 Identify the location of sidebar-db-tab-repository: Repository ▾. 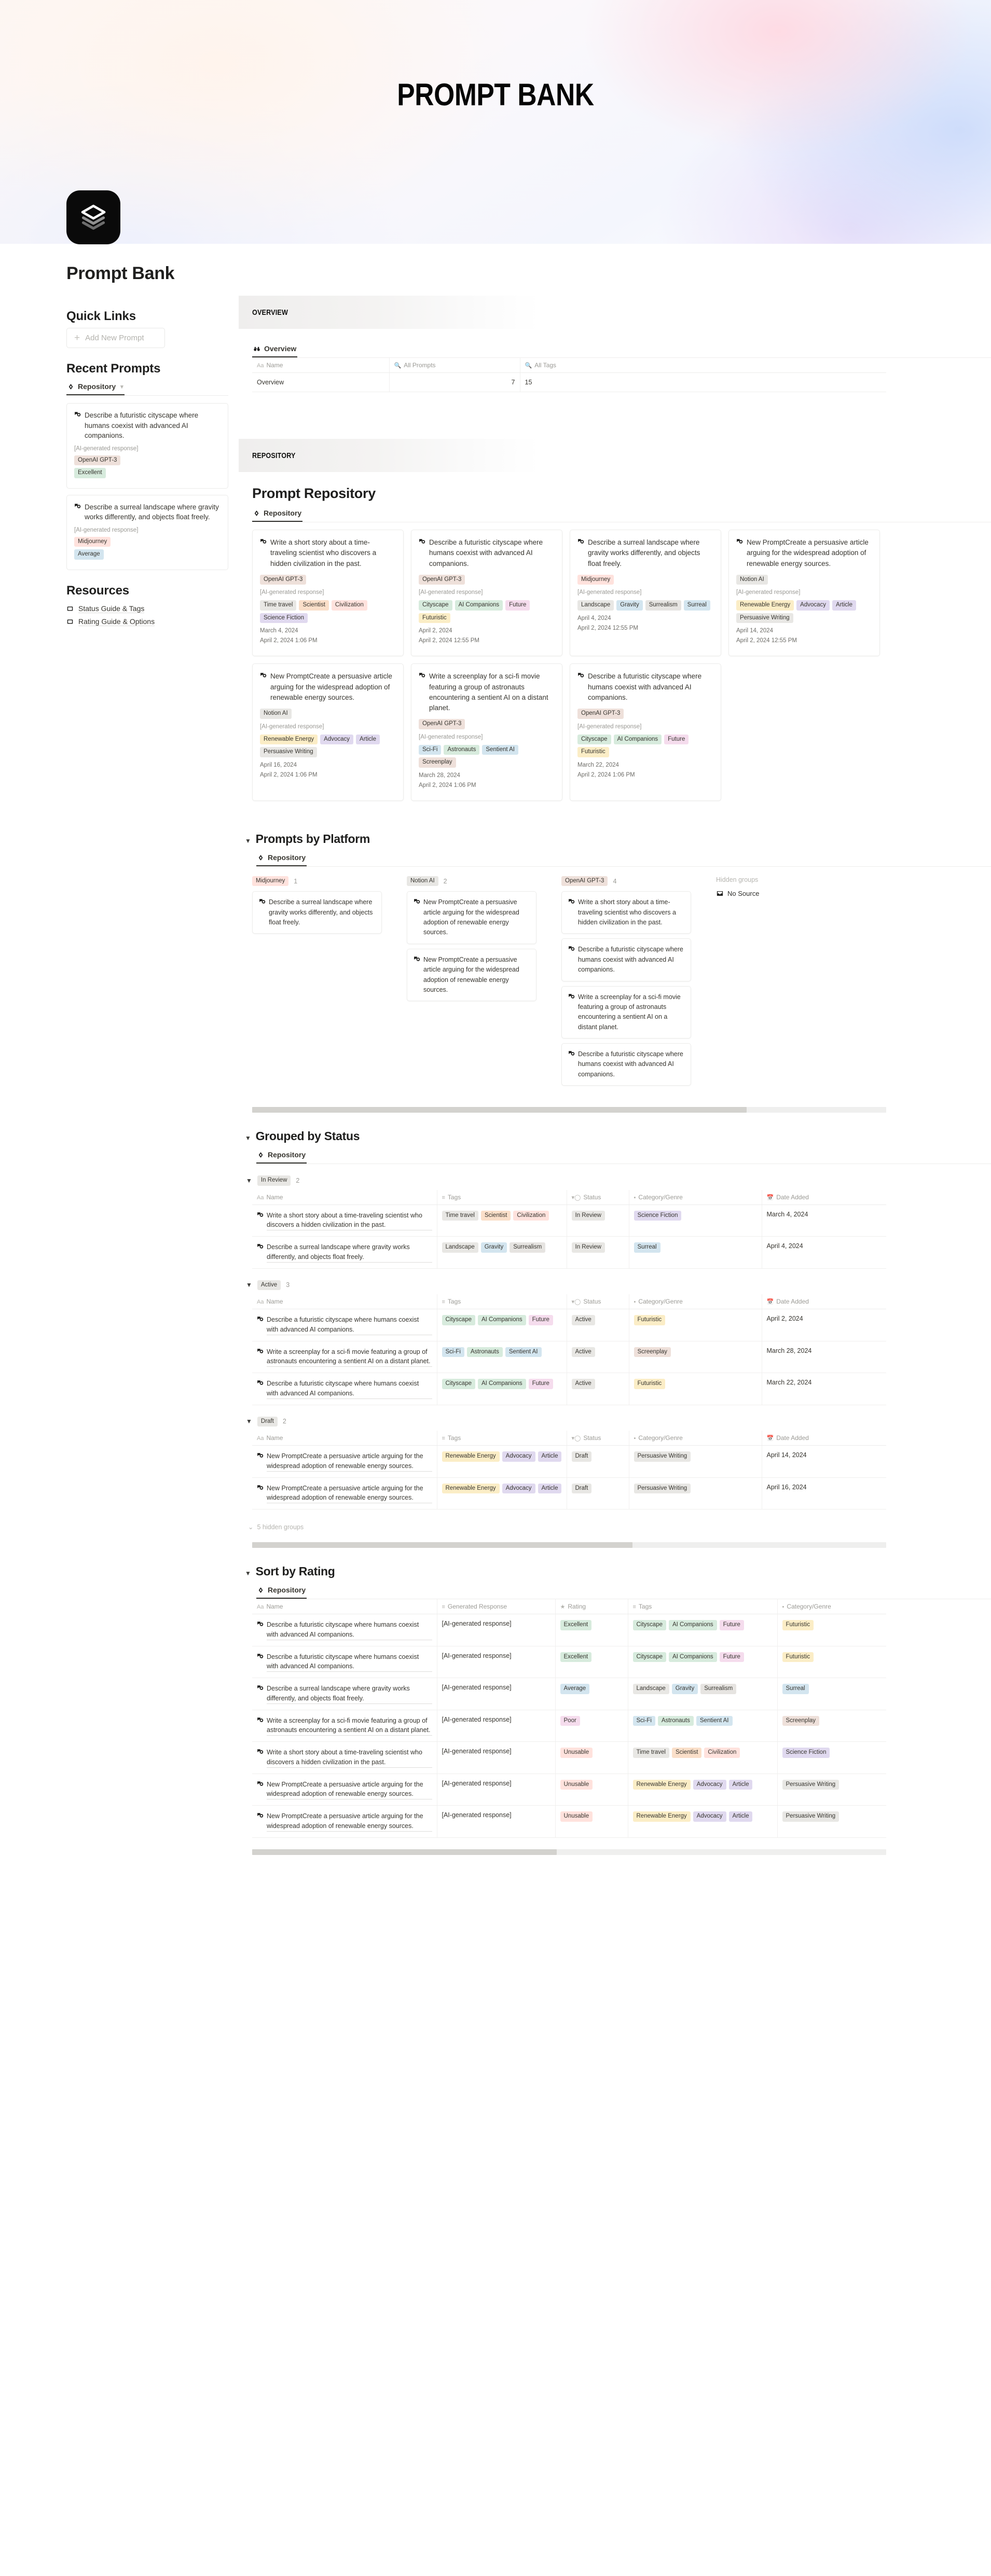
(95, 387).